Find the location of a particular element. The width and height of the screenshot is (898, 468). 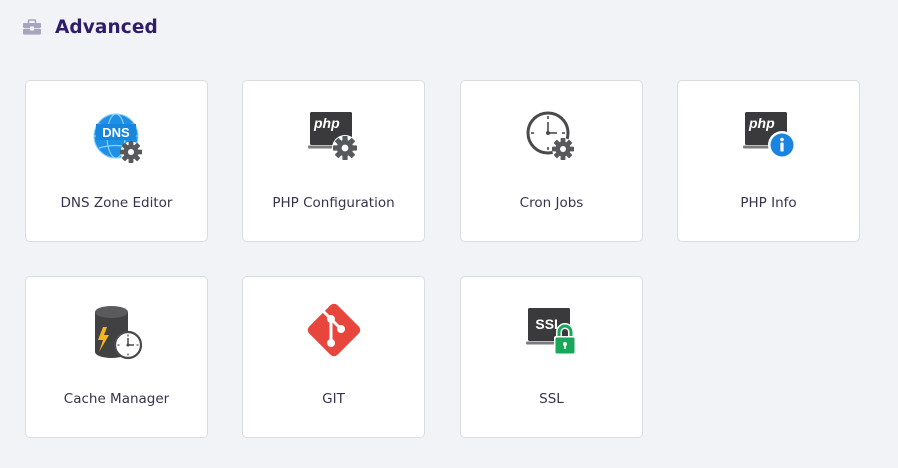

tile-cron-jobs: Cron Jobs is located at coordinates (551, 161).